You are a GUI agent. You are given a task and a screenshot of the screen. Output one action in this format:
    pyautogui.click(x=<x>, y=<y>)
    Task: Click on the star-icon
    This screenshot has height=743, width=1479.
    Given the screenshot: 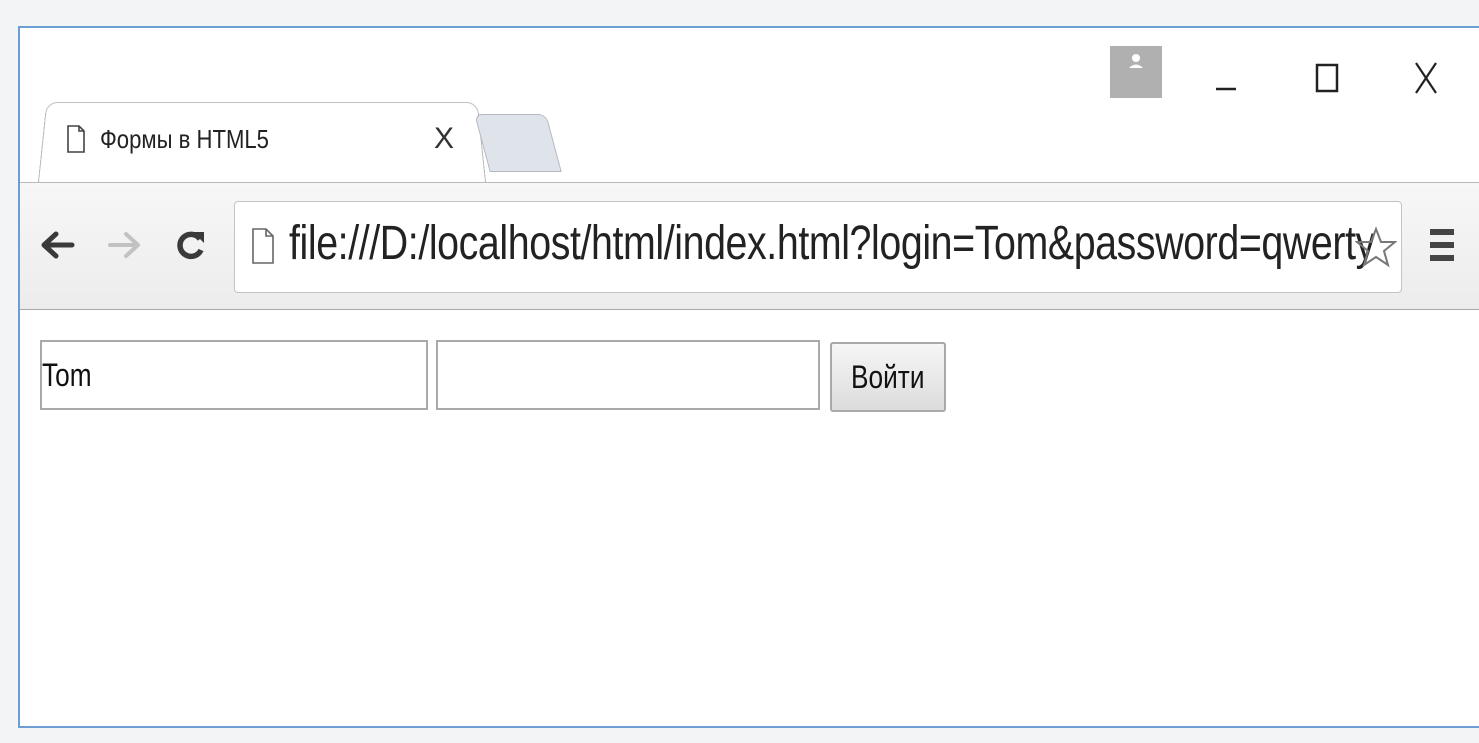 What is the action you would take?
    pyautogui.click(x=1376, y=247)
    